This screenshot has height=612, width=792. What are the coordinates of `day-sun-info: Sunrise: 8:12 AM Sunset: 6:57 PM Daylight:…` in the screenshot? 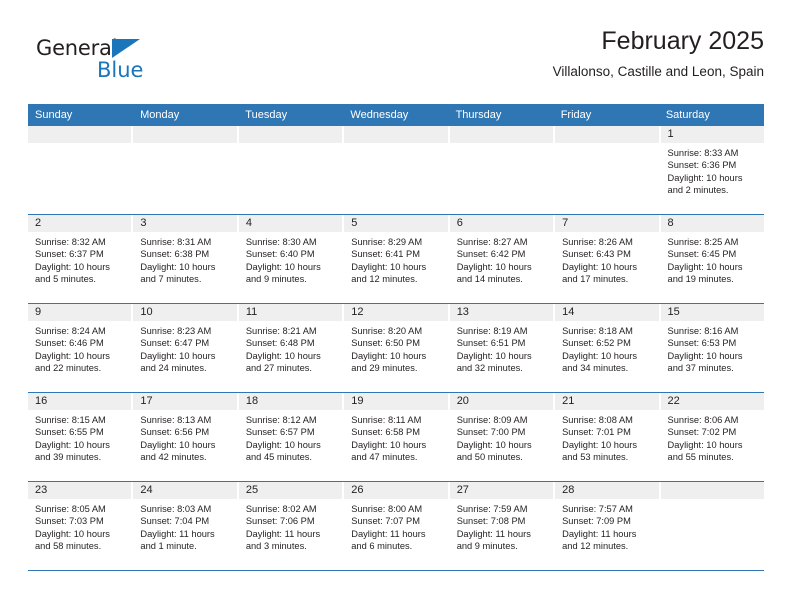 It's located at (290, 437).